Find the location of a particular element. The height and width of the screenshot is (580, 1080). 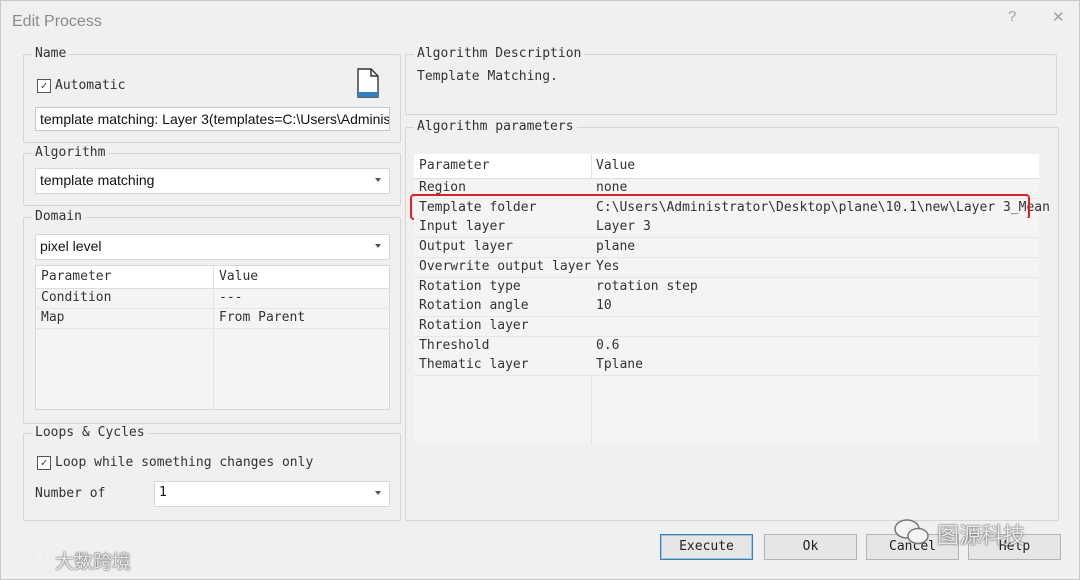

table-row: Condition --- is located at coordinates (212, 299).